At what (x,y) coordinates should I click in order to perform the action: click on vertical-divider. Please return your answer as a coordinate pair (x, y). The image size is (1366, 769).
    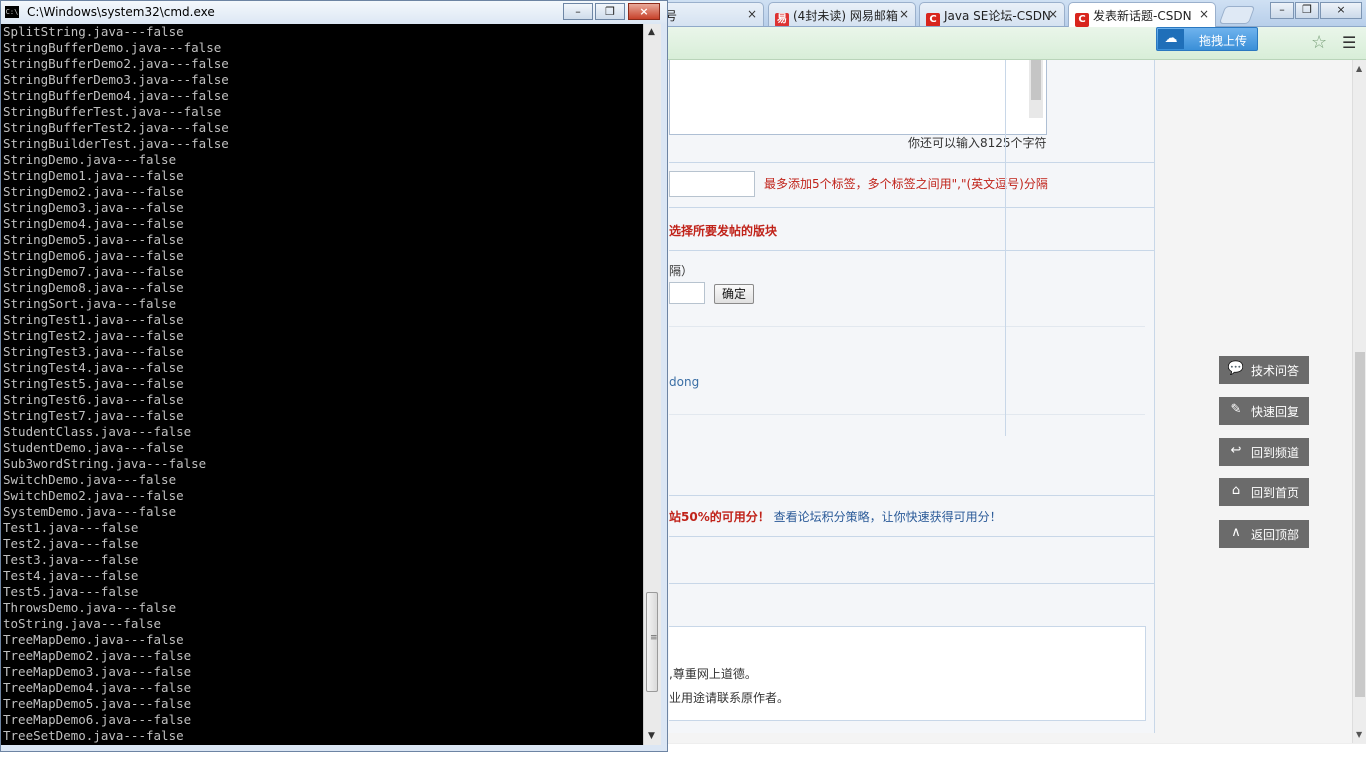
    Looking at the image, I should click on (1005, 248).